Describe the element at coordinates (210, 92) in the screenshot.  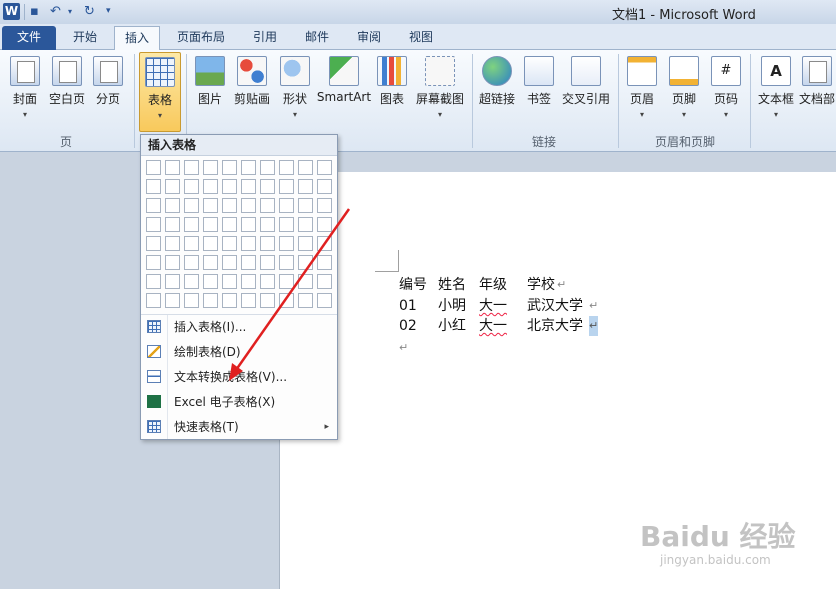
I see `picture-button: 图片` at that location.